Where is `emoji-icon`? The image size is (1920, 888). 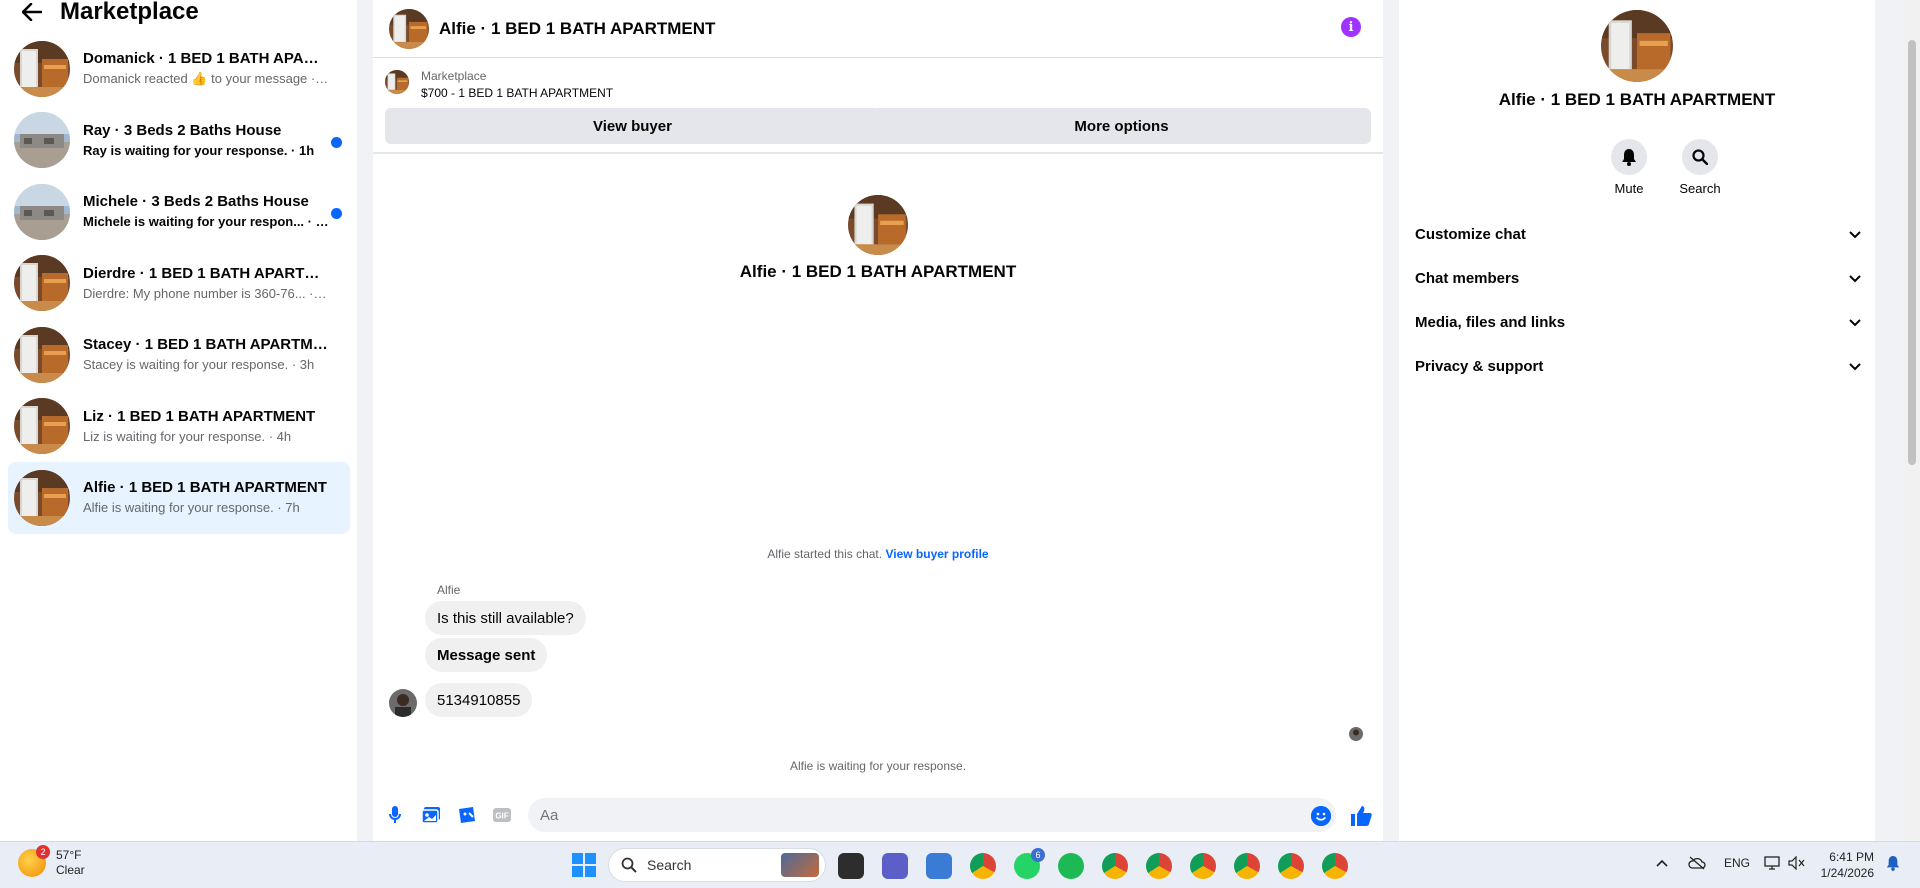 emoji-icon is located at coordinates (1321, 816).